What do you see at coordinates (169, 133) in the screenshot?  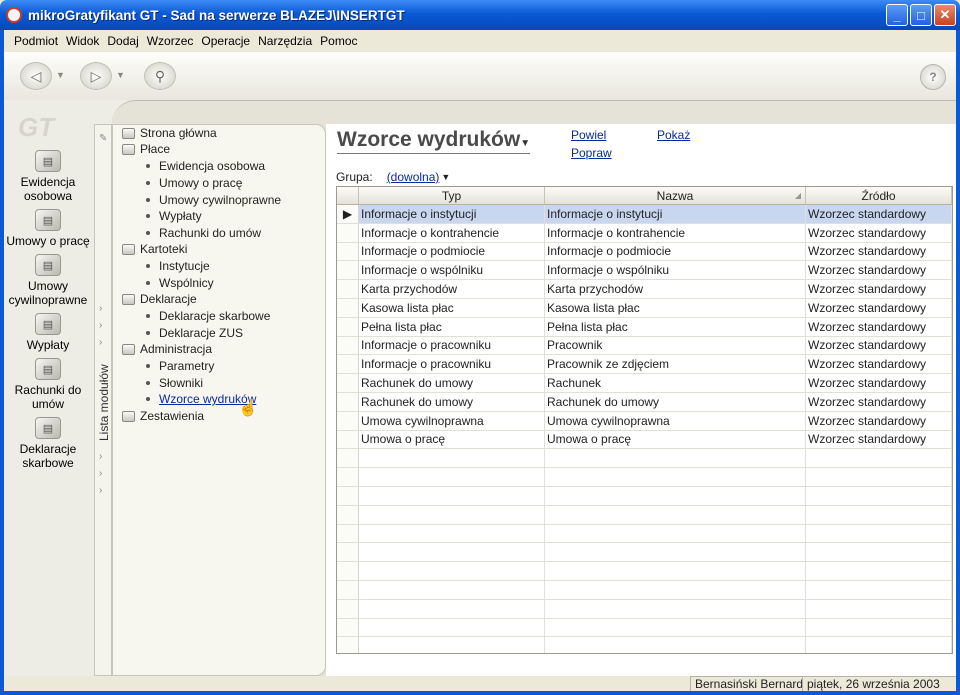 I see `tree-home: Strona główna` at bounding box center [169, 133].